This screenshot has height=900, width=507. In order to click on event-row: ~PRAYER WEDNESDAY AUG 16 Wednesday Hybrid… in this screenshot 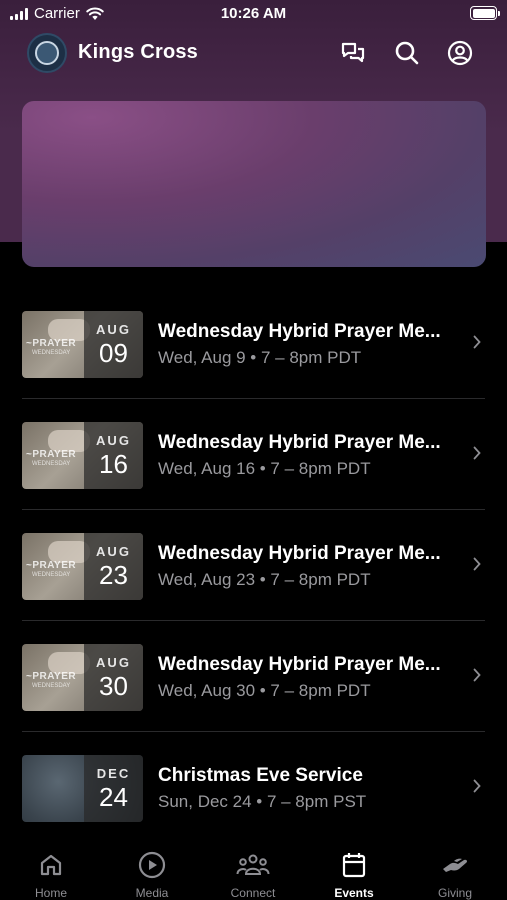, I will do `click(253, 454)`.